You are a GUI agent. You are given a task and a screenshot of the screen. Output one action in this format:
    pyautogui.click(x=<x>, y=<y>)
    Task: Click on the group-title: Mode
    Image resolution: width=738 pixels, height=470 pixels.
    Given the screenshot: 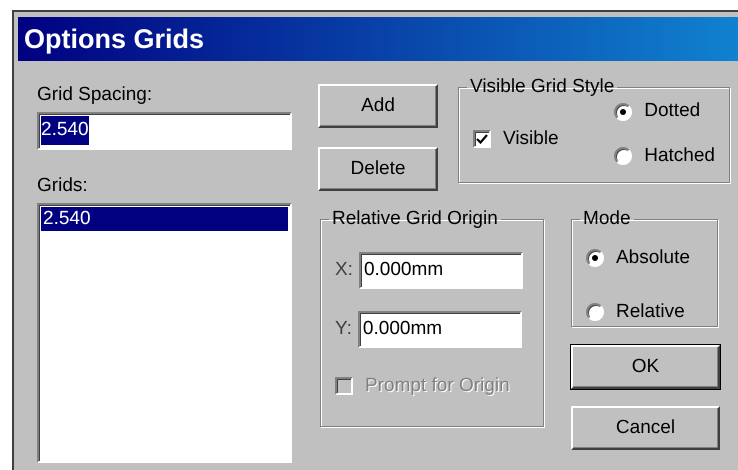 What is the action you would take?
    pyautogui.click(x=607, y=219)
    